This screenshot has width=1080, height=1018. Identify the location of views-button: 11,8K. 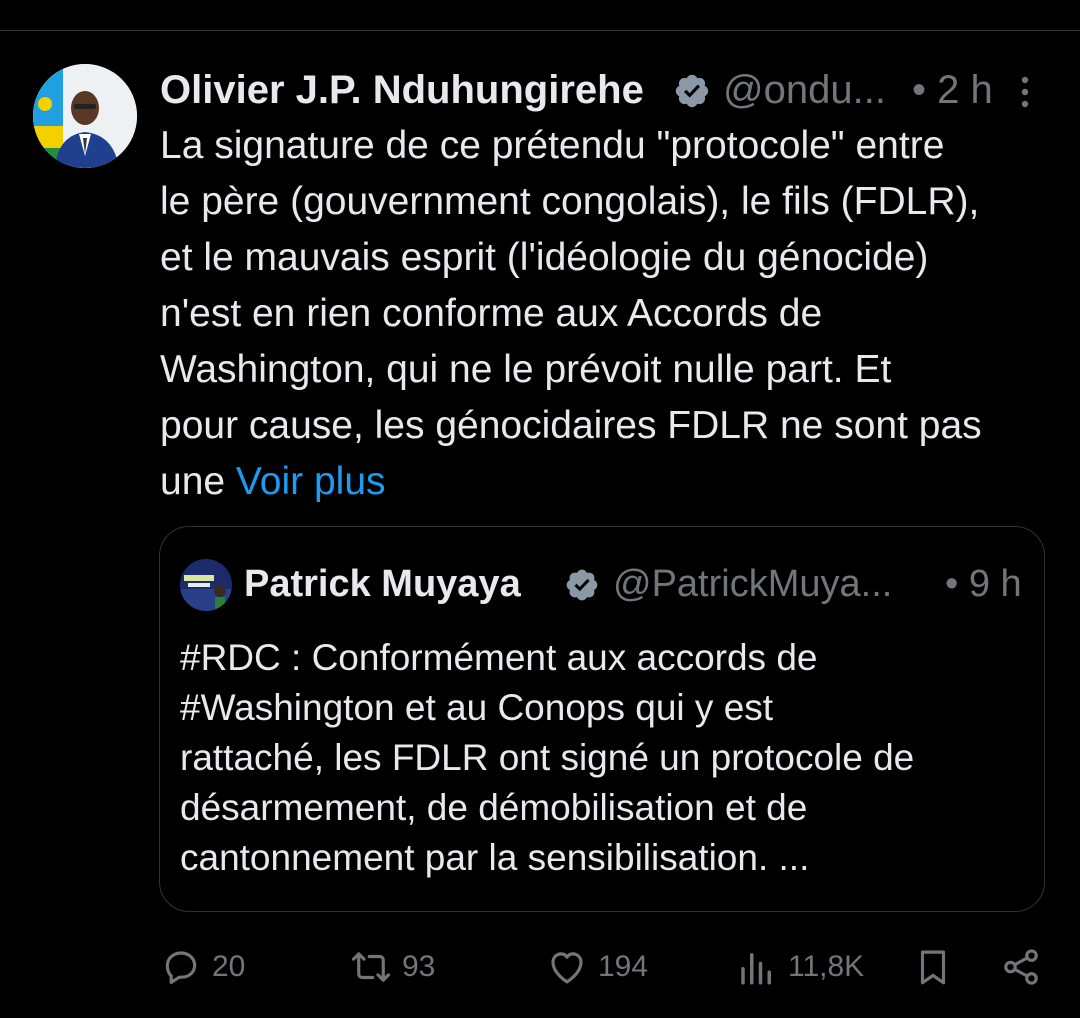
(800, 967).